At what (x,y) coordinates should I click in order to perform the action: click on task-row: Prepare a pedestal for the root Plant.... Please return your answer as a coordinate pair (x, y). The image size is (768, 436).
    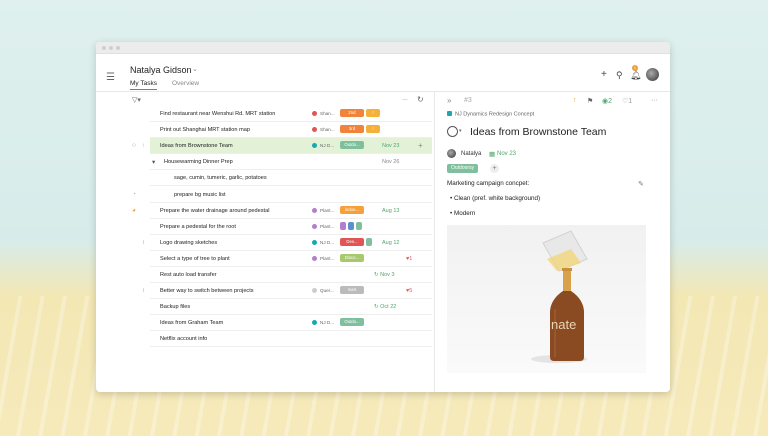
    Looking at the image, I should click on (291, 227).